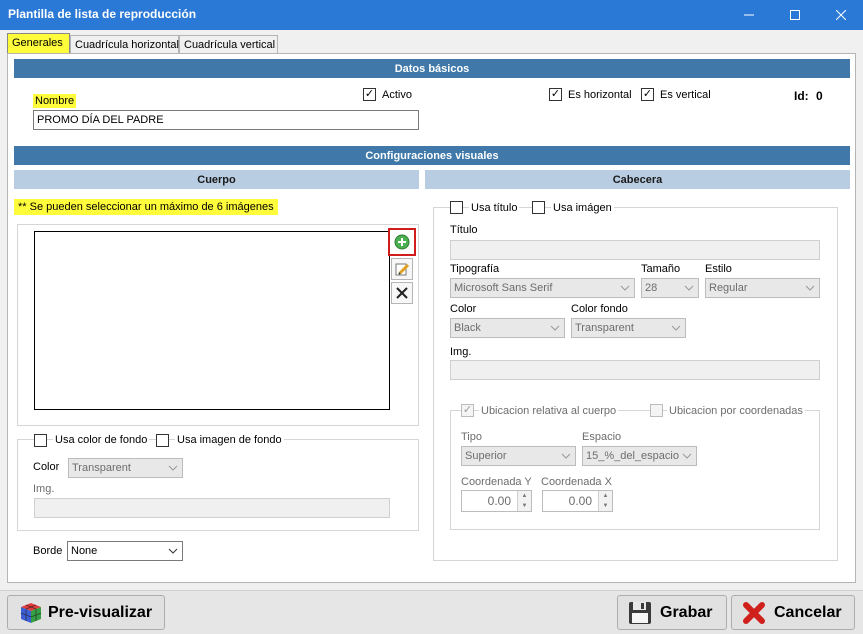 The height and width of the screenshot is (634, 863). Describe the element at coordinates (397, 95) in the screenshot. I see `activo-label: Activo` at that location.